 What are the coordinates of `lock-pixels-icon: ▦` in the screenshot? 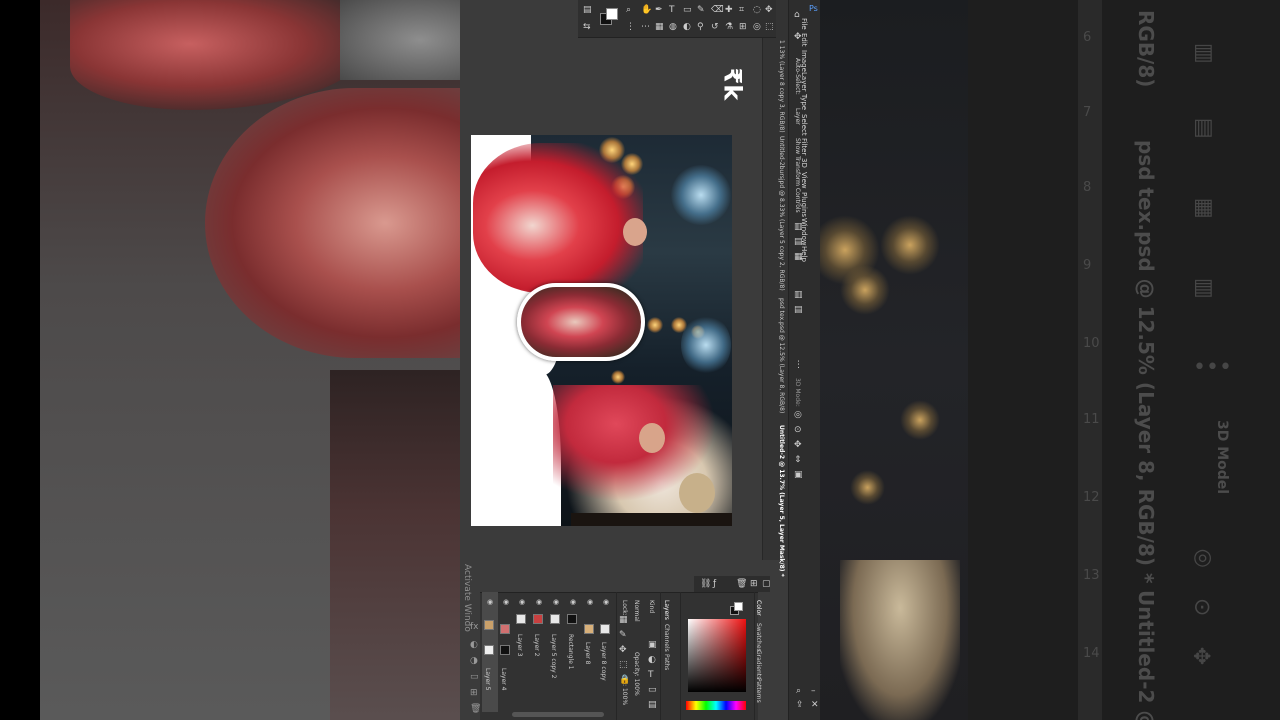 It's located at (623, 620).